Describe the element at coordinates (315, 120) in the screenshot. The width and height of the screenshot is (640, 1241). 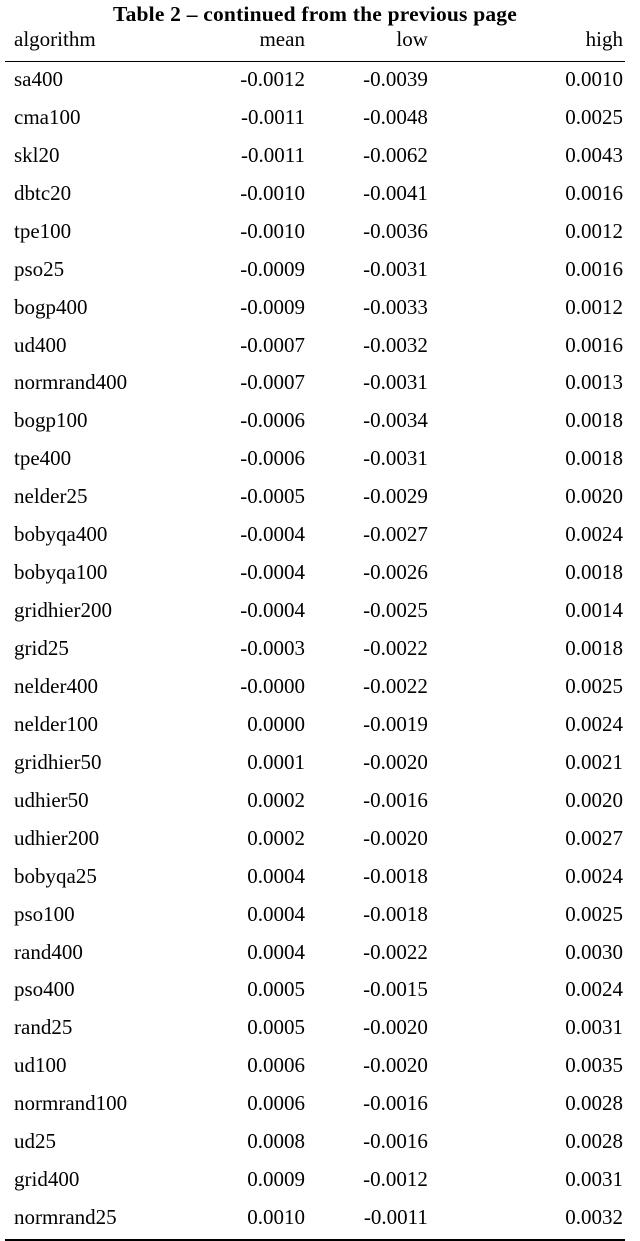
I see `table-row: cma100 -0.0011 -0.0048 0.0025` at that location.